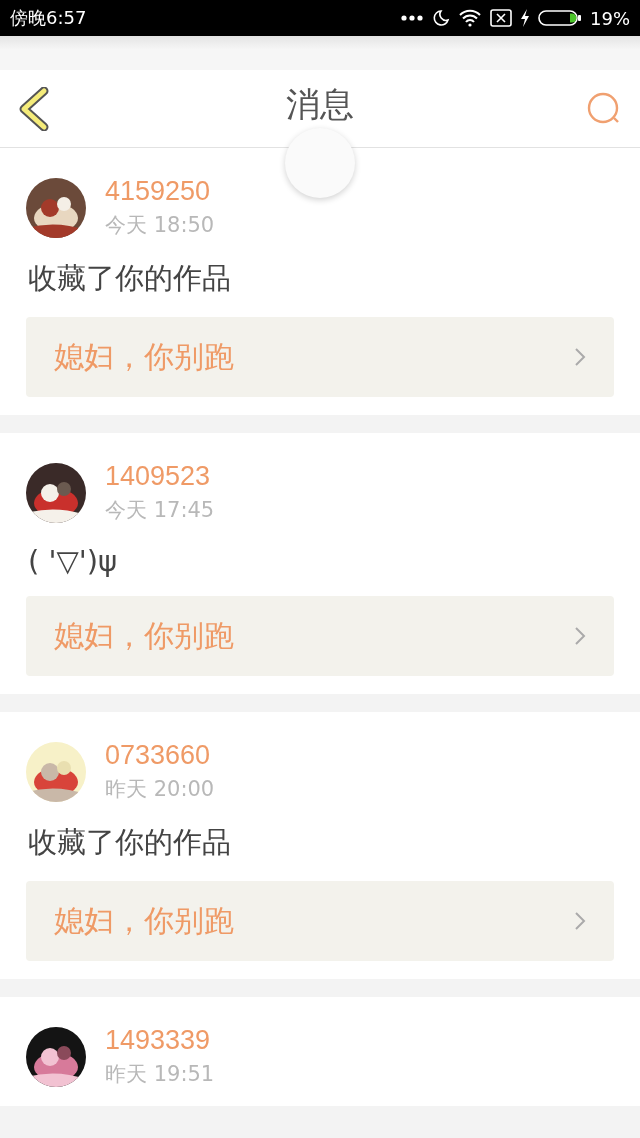 Image resolution: width=640 pixels, height=1138 pixels. I want to click on user-id: 0733660, so click(160, 755).